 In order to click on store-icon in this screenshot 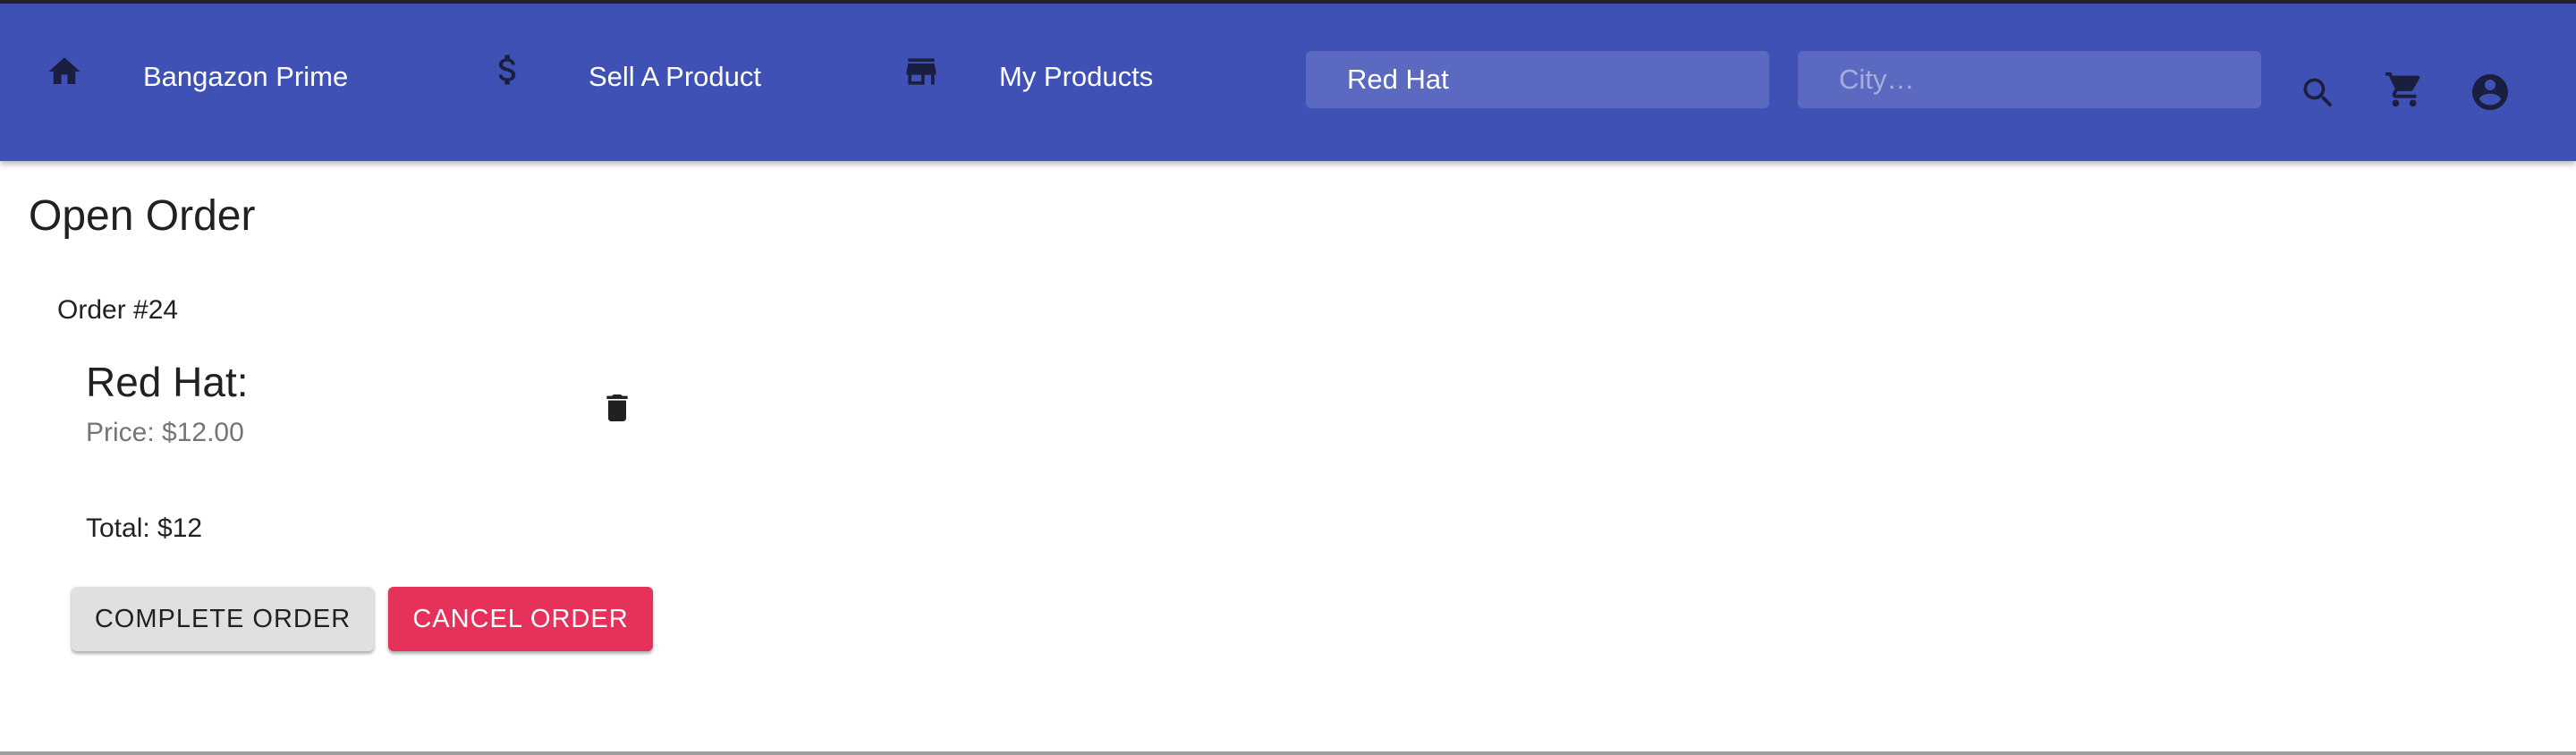, I will do `click(921, 71)`.